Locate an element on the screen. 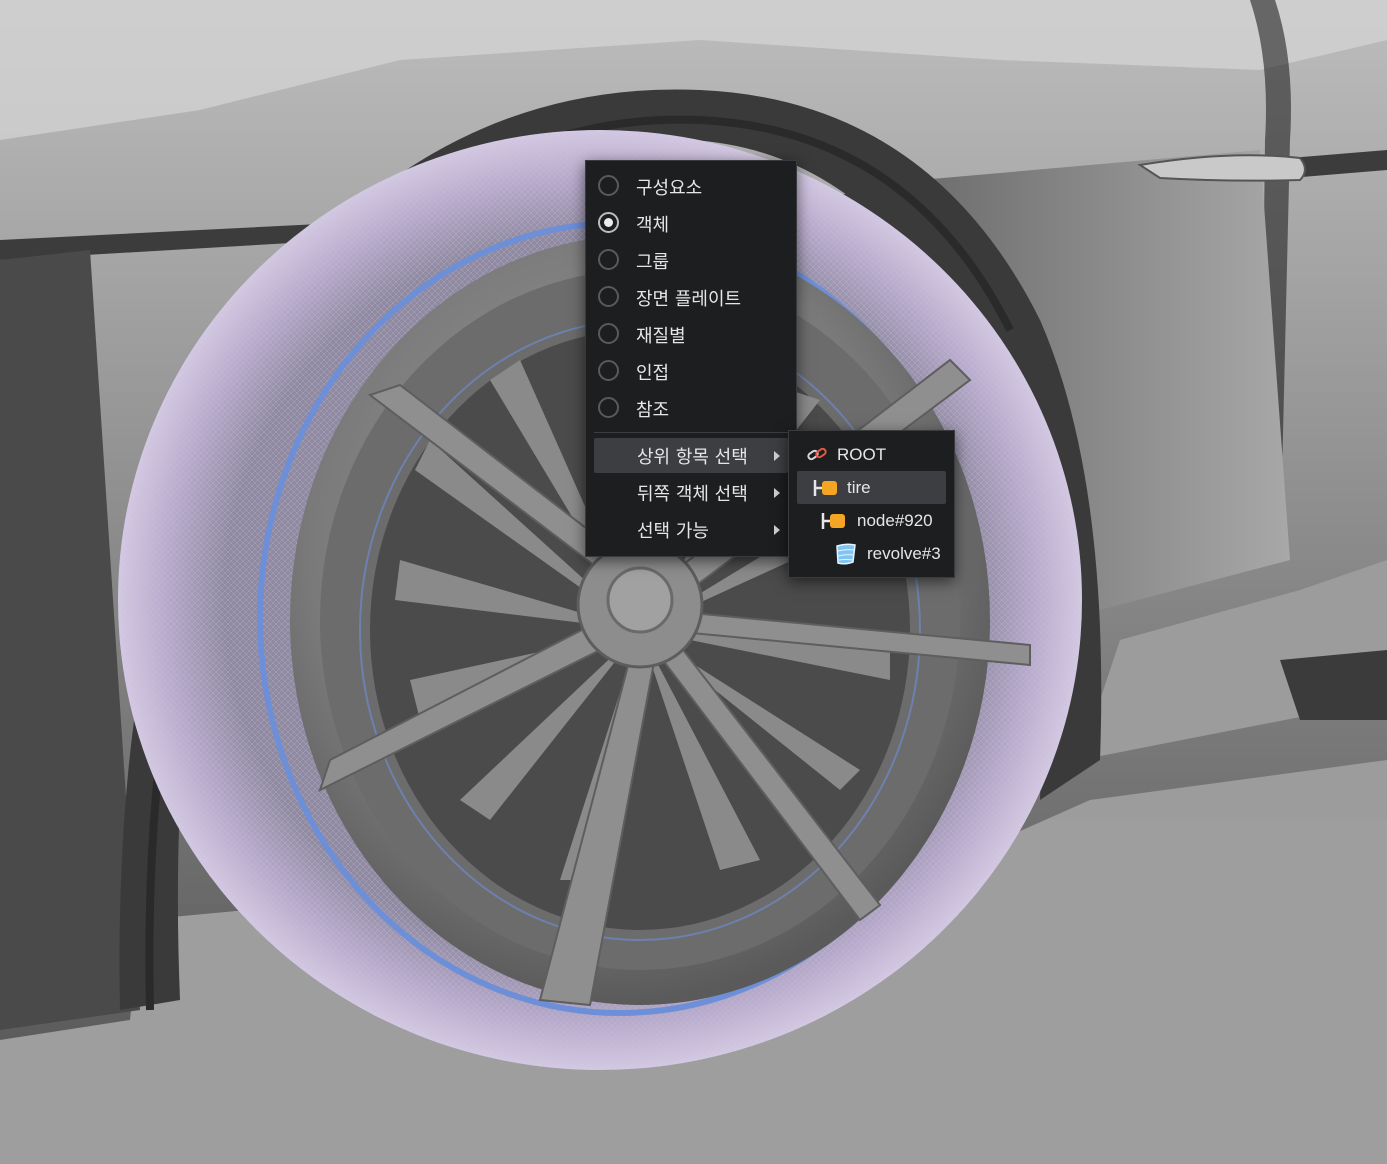  tree-item-label: ROOT is located at coordinates (862, 454).